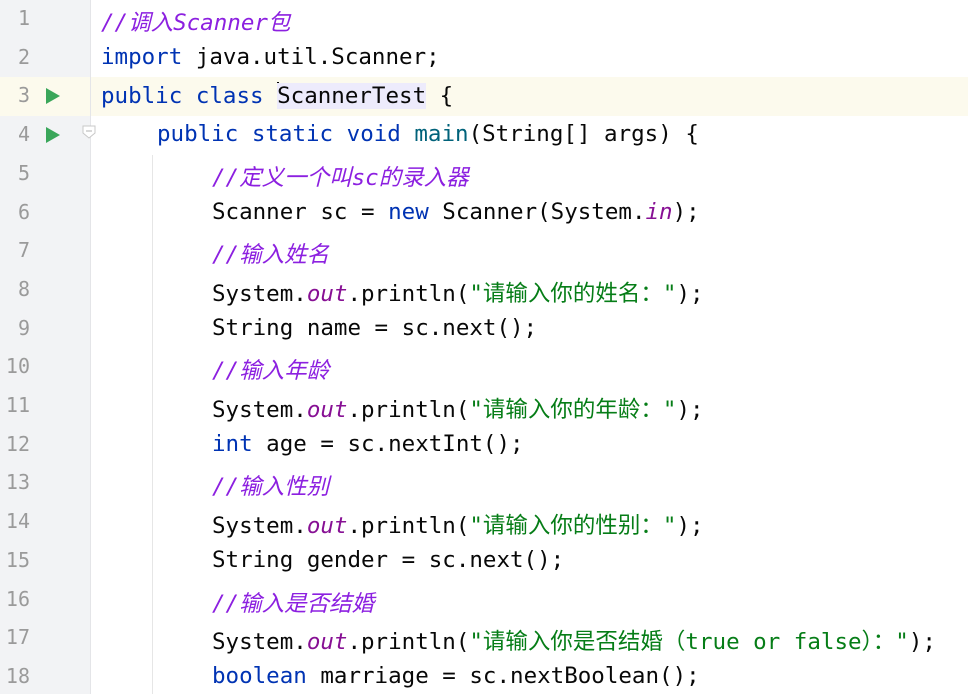  I want to click on string-literal: "请输入你是否结婚（true or false）：", so click(689, 642).